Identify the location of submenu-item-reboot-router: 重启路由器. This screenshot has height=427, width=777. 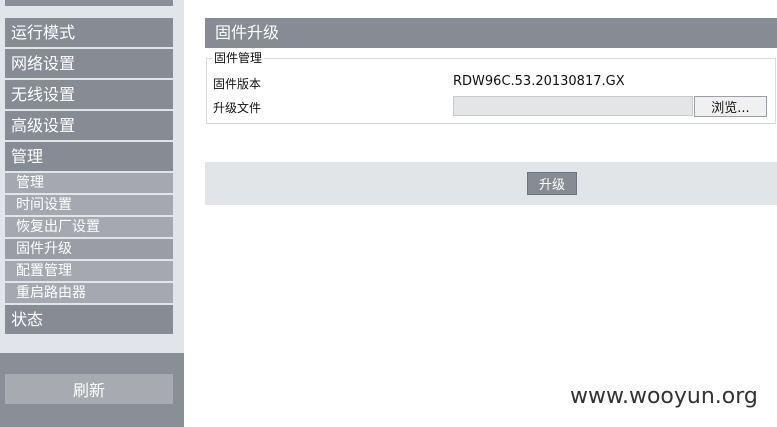
(89, 293).